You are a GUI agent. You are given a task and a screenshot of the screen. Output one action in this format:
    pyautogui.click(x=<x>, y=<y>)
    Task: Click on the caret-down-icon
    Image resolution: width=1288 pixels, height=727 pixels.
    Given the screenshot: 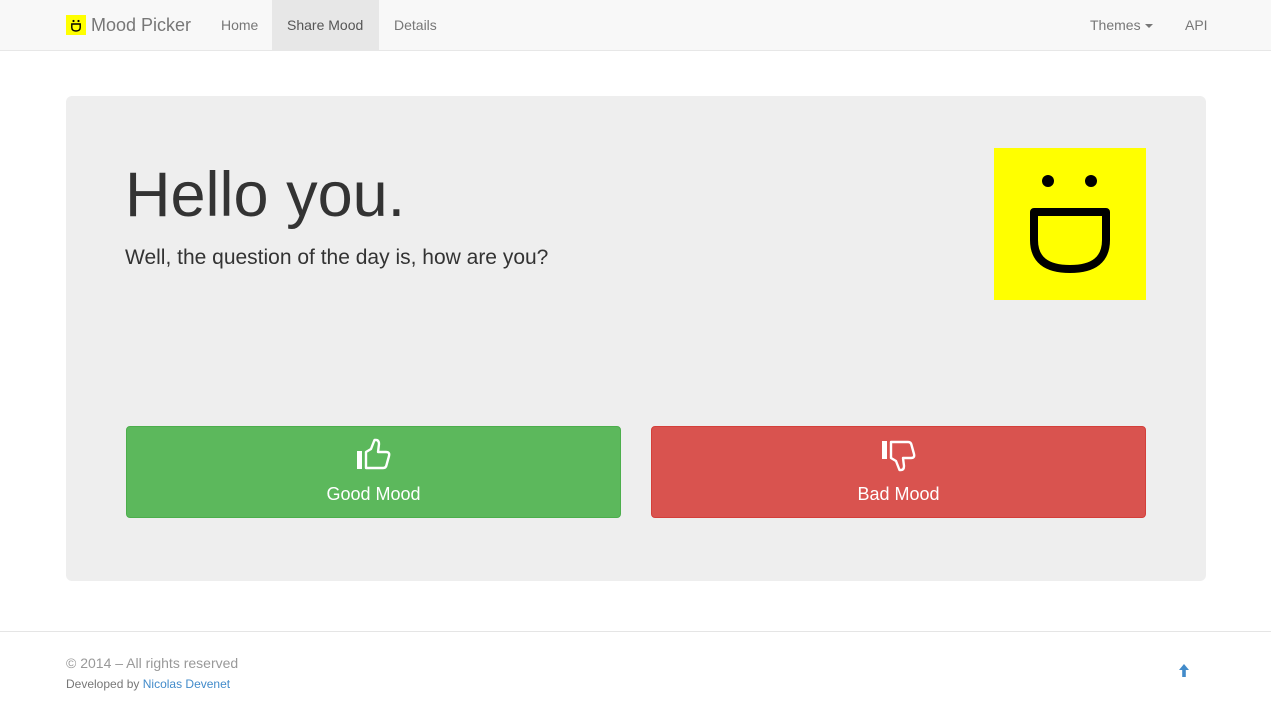 What is the action you would take?
    pyautogui.click(x=1148, y=26)
    